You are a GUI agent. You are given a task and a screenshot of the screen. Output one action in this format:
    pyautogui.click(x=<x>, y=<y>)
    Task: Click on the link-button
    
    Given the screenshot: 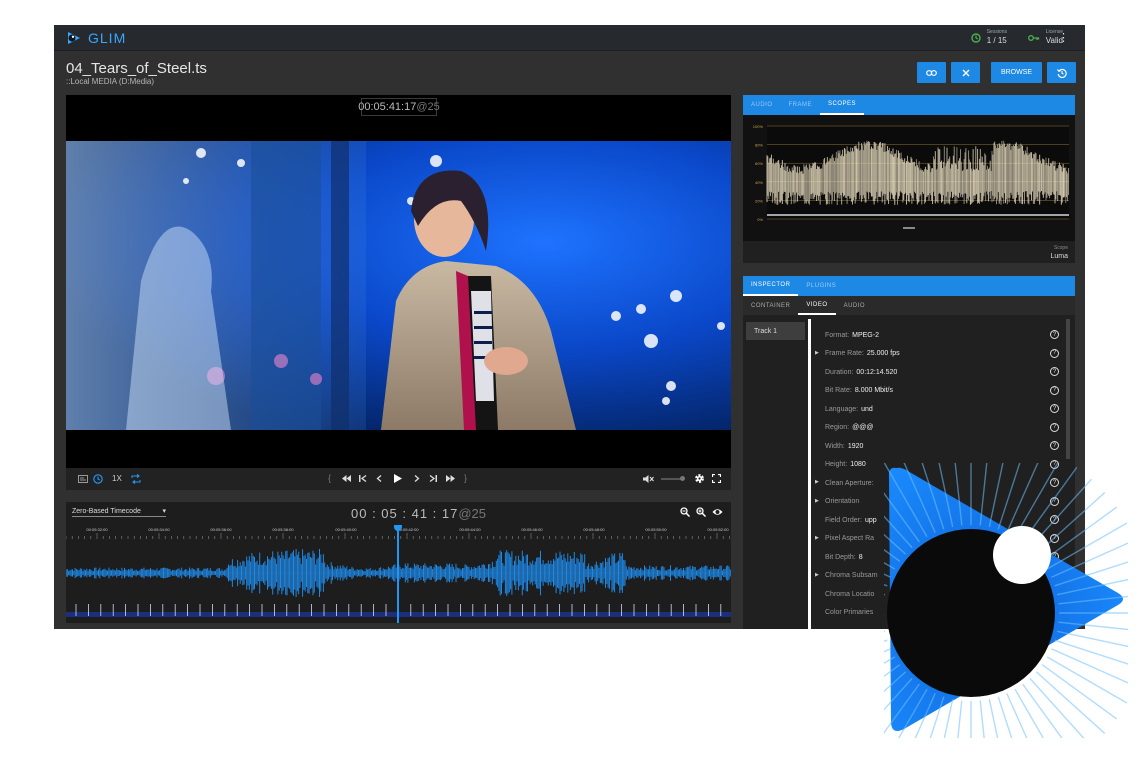 What is the action you would take?
    pyautogui.click(x=931, y=72)
    